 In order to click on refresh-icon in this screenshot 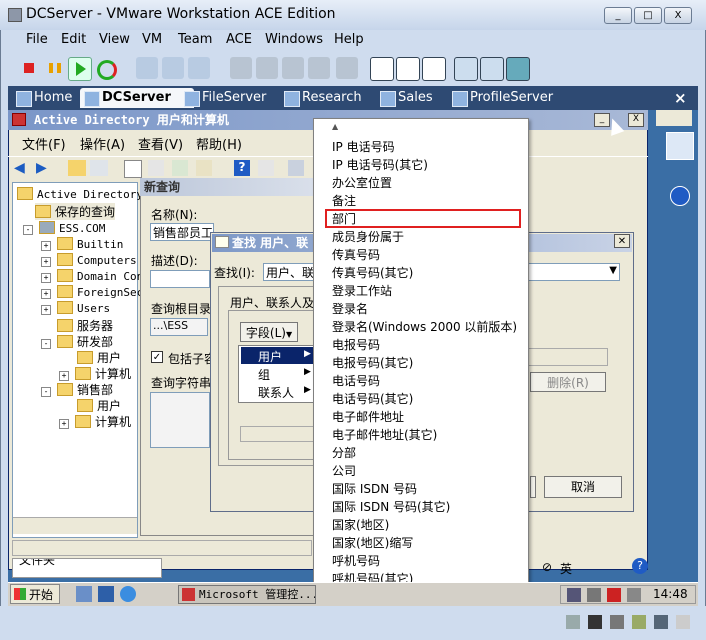, I will do `click(180, 168)`.